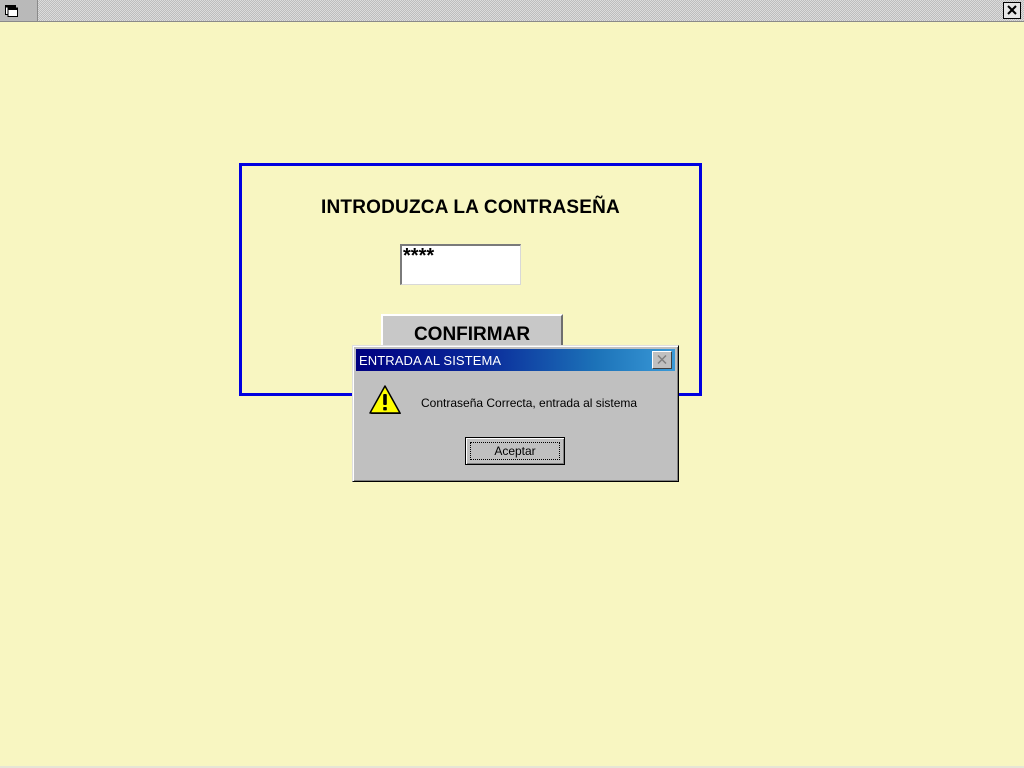 Image resolution: width=1024 pixels, height=768 pixels. I want to click on warning-icon, so click(385, 400).